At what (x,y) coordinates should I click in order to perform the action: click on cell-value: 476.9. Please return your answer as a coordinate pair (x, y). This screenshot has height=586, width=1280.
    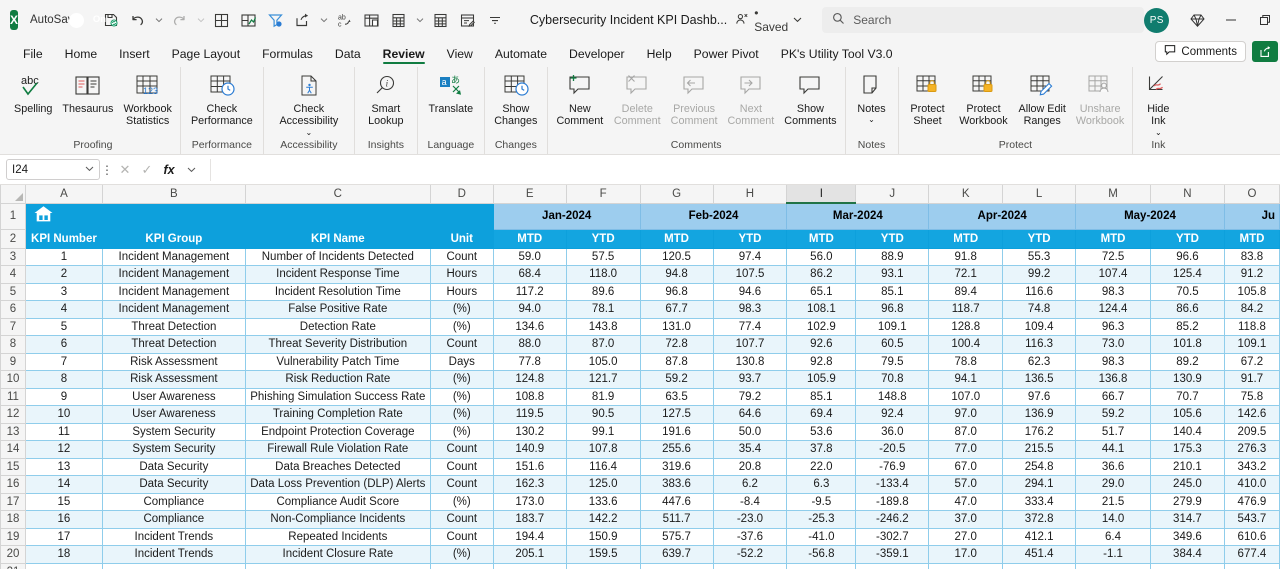
    Looking at the image, I should click on (1251, 501).